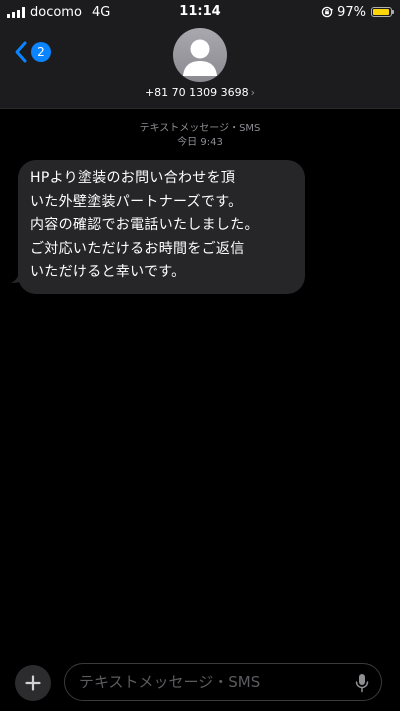 The image size is (400, 711). I want to click on battery-icon, so click(382, 12).